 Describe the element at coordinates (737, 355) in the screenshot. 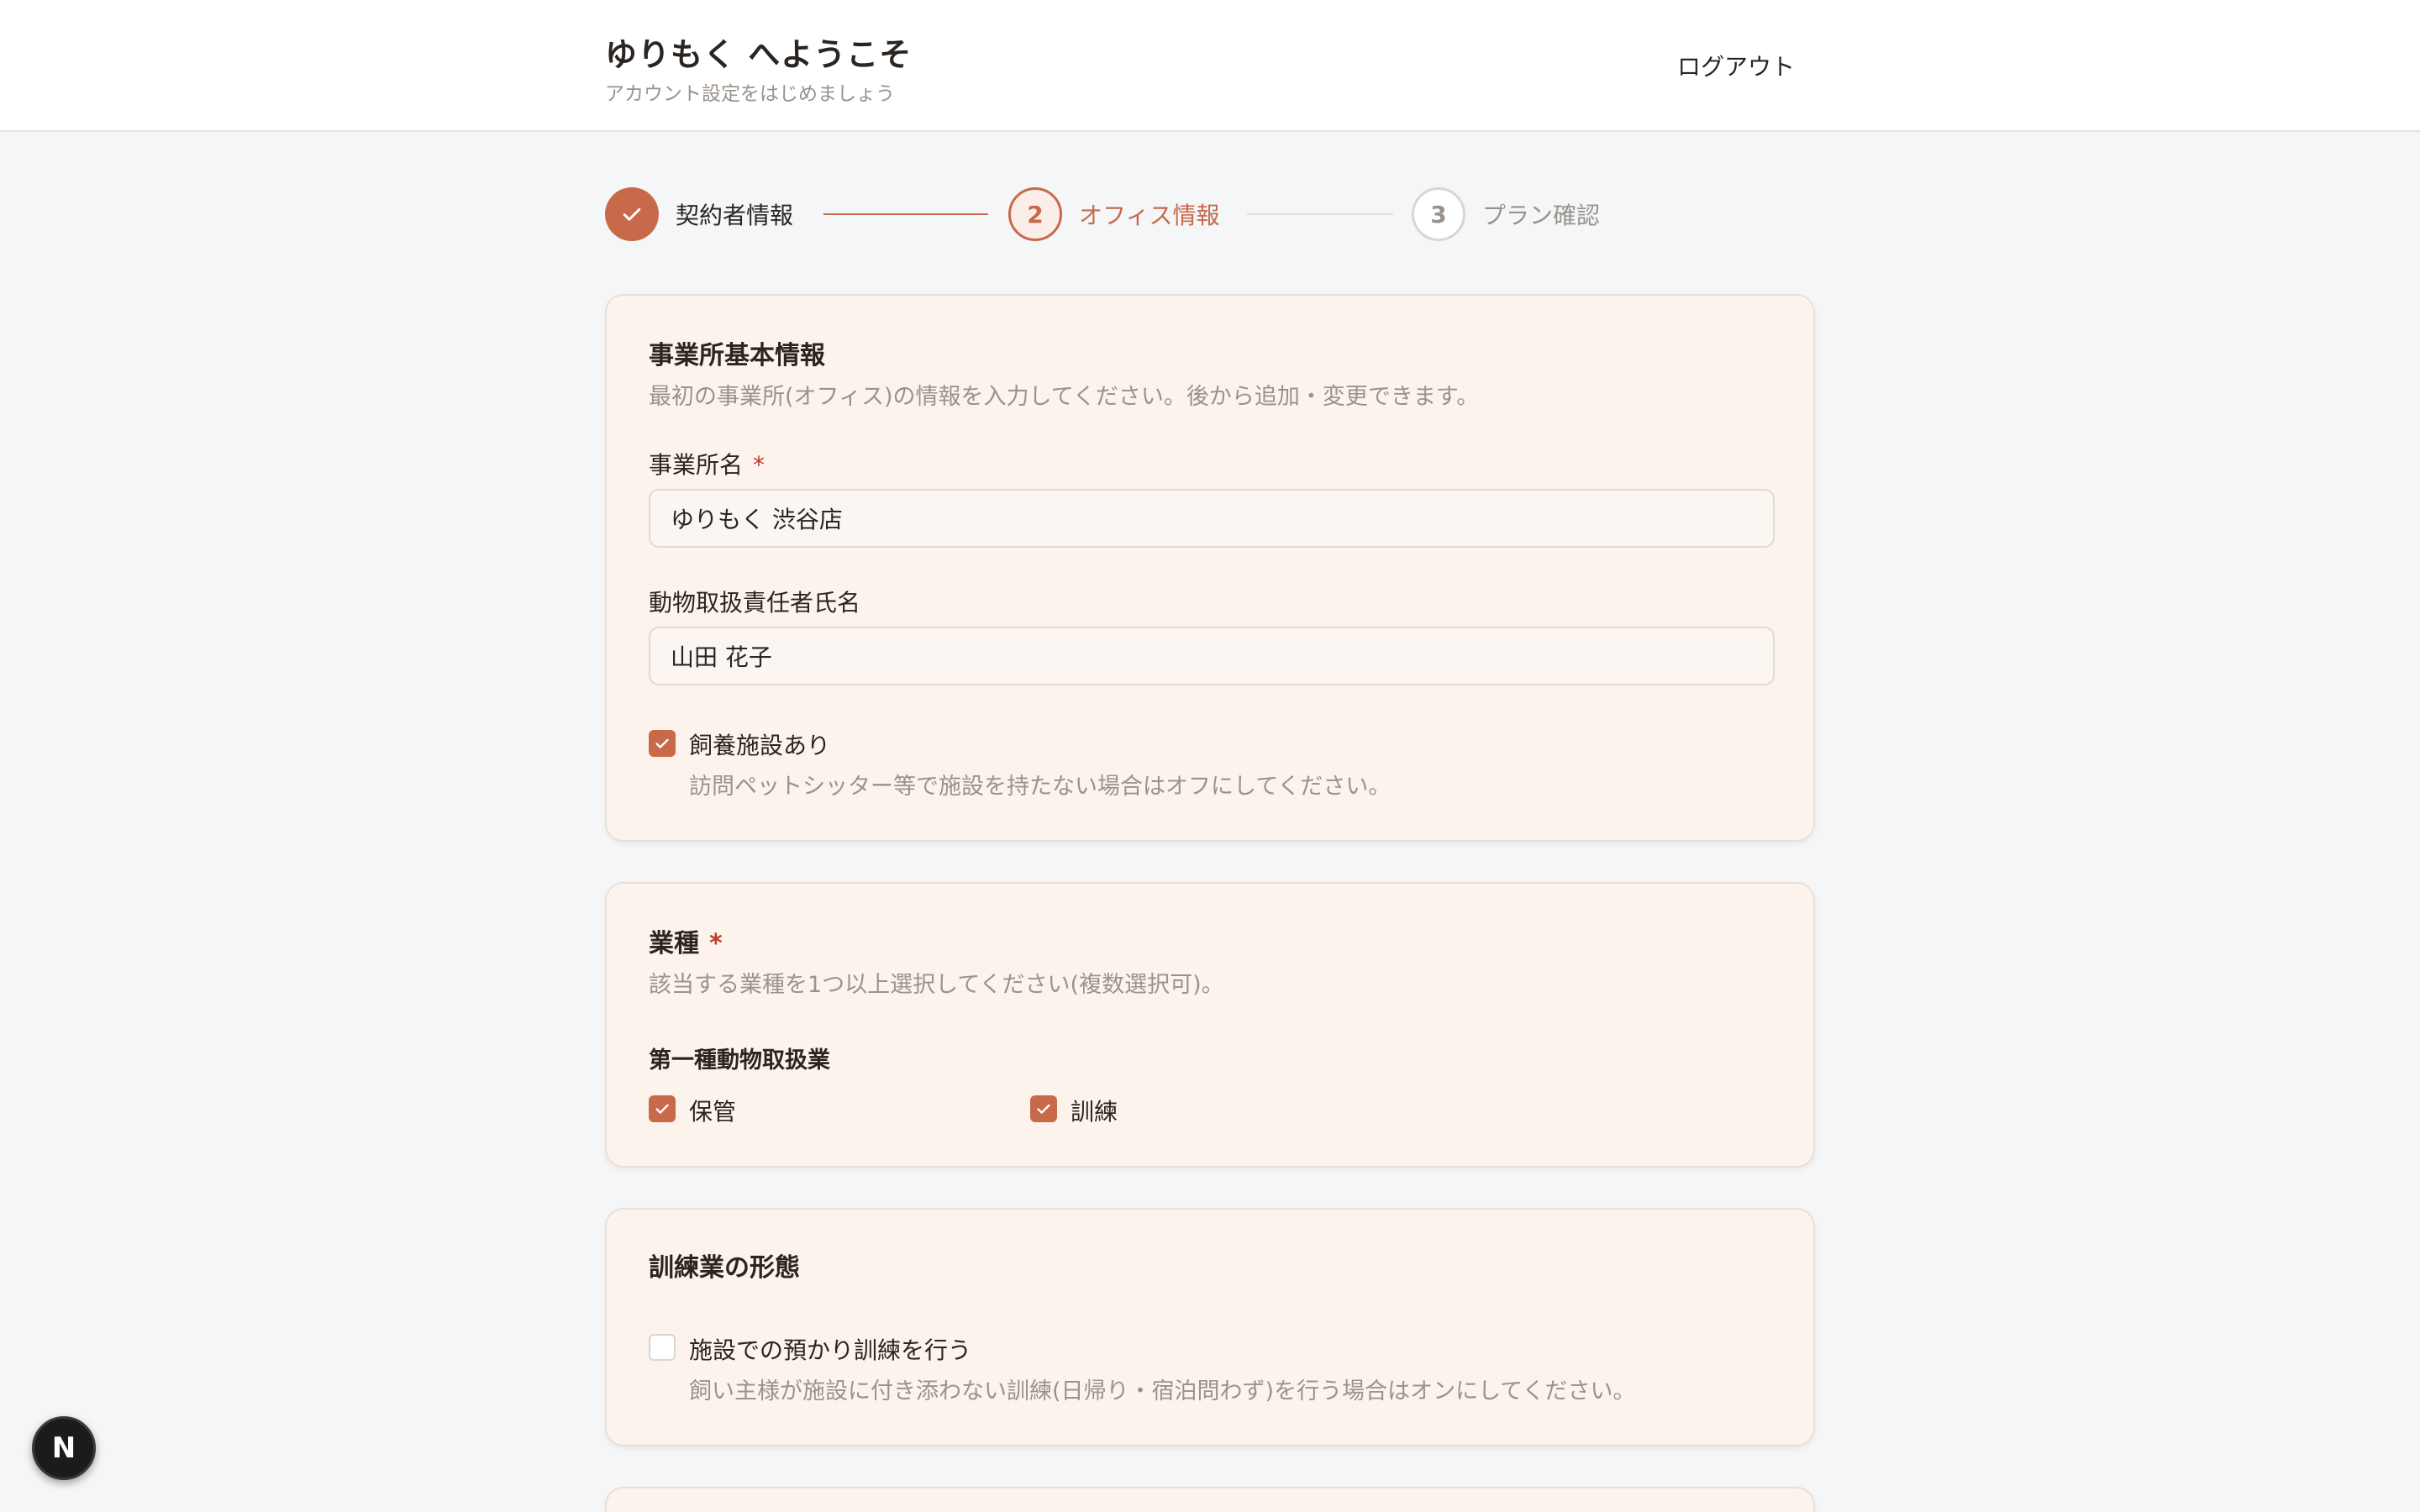

I see `card-title: 事業所基本情報` at that location.